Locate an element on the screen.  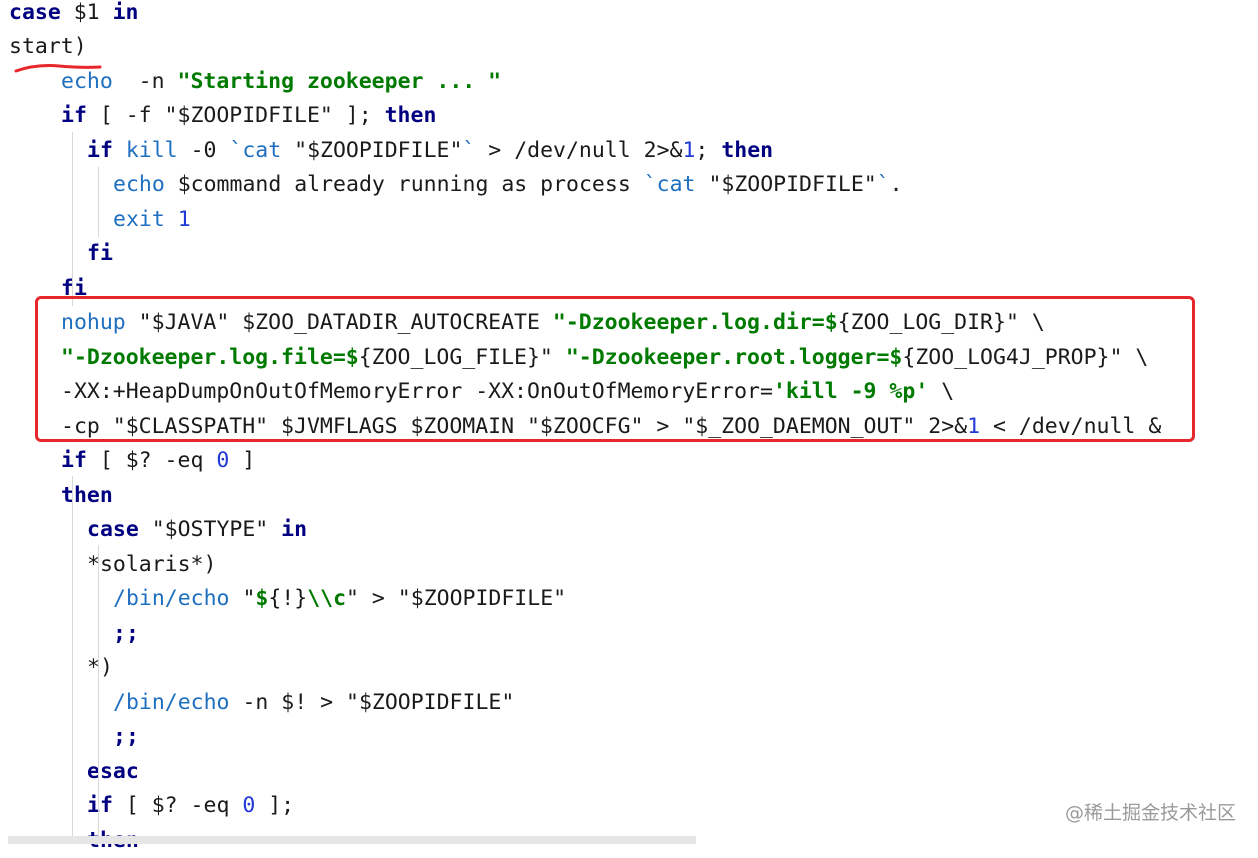
code-token: echo is located at coordinates (139, 184).